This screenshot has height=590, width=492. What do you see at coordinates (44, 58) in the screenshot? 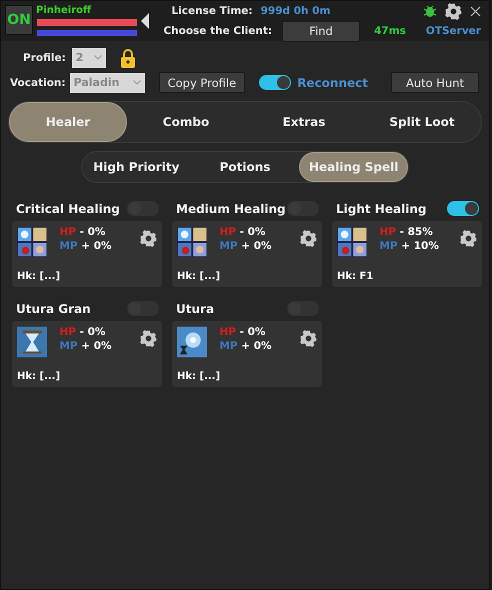
I see `profile-label: Profile:` at bounding box center [44, 58].